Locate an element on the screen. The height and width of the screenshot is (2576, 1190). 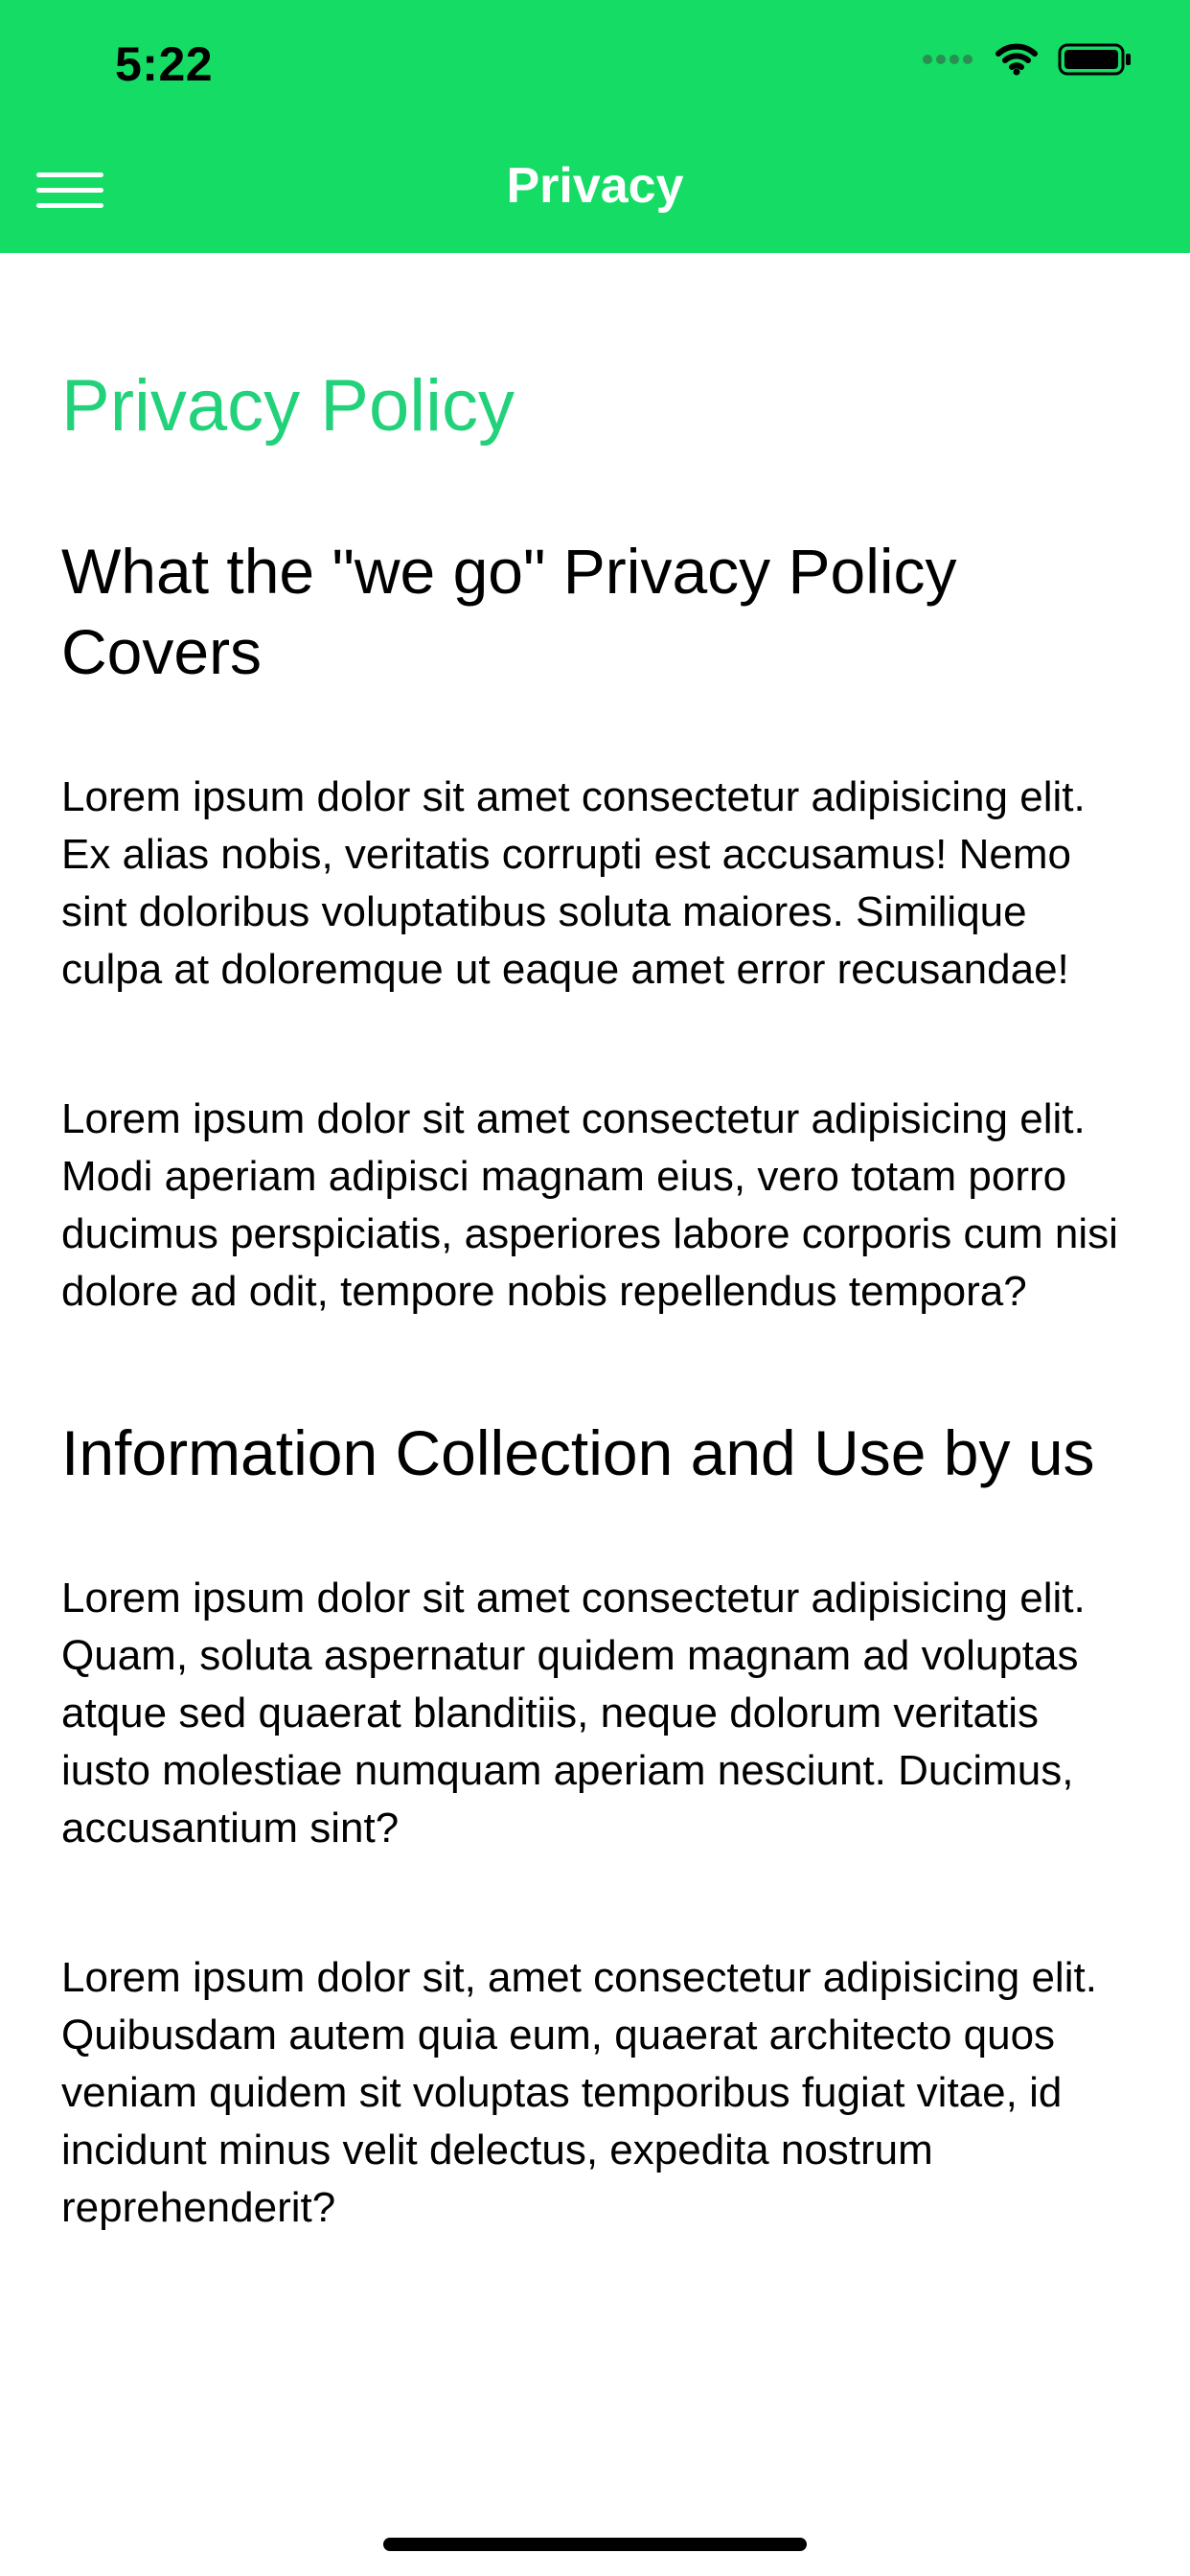
status-icons is located at coordinates (1028, 61).